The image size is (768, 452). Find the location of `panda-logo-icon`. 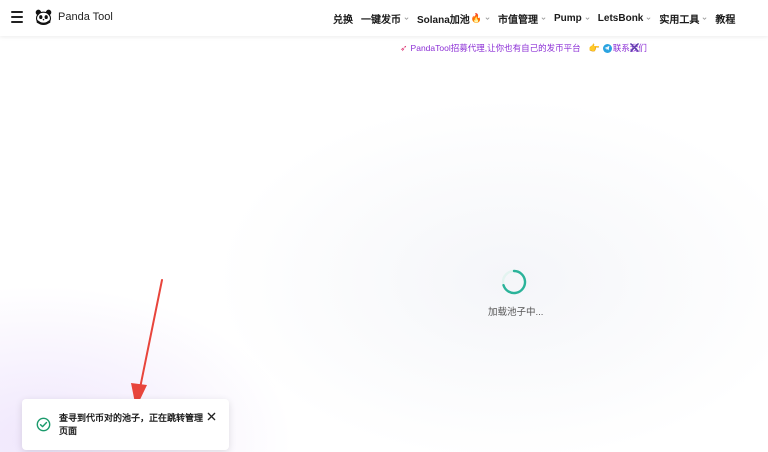

panda-logo-icon is located at coordinates (43, 17).